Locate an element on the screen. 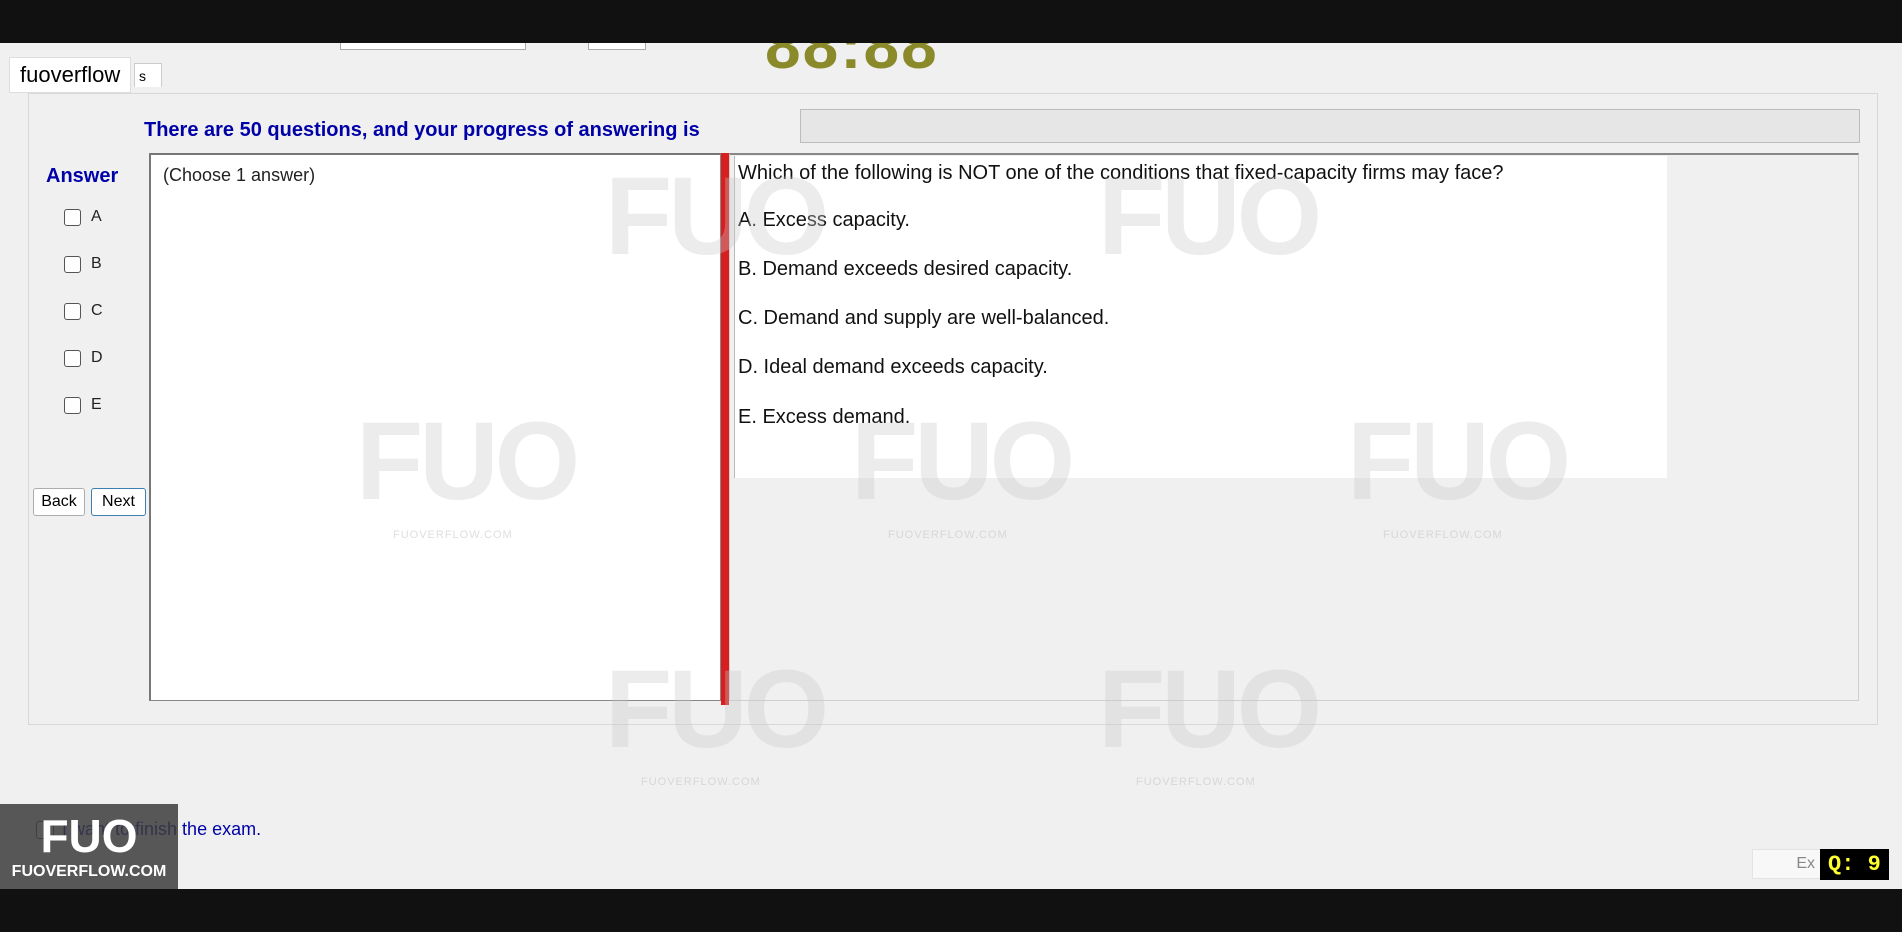 This screenshot has width=1902, height=932. top-dropdown-edge is located at coordinates (433, 46).